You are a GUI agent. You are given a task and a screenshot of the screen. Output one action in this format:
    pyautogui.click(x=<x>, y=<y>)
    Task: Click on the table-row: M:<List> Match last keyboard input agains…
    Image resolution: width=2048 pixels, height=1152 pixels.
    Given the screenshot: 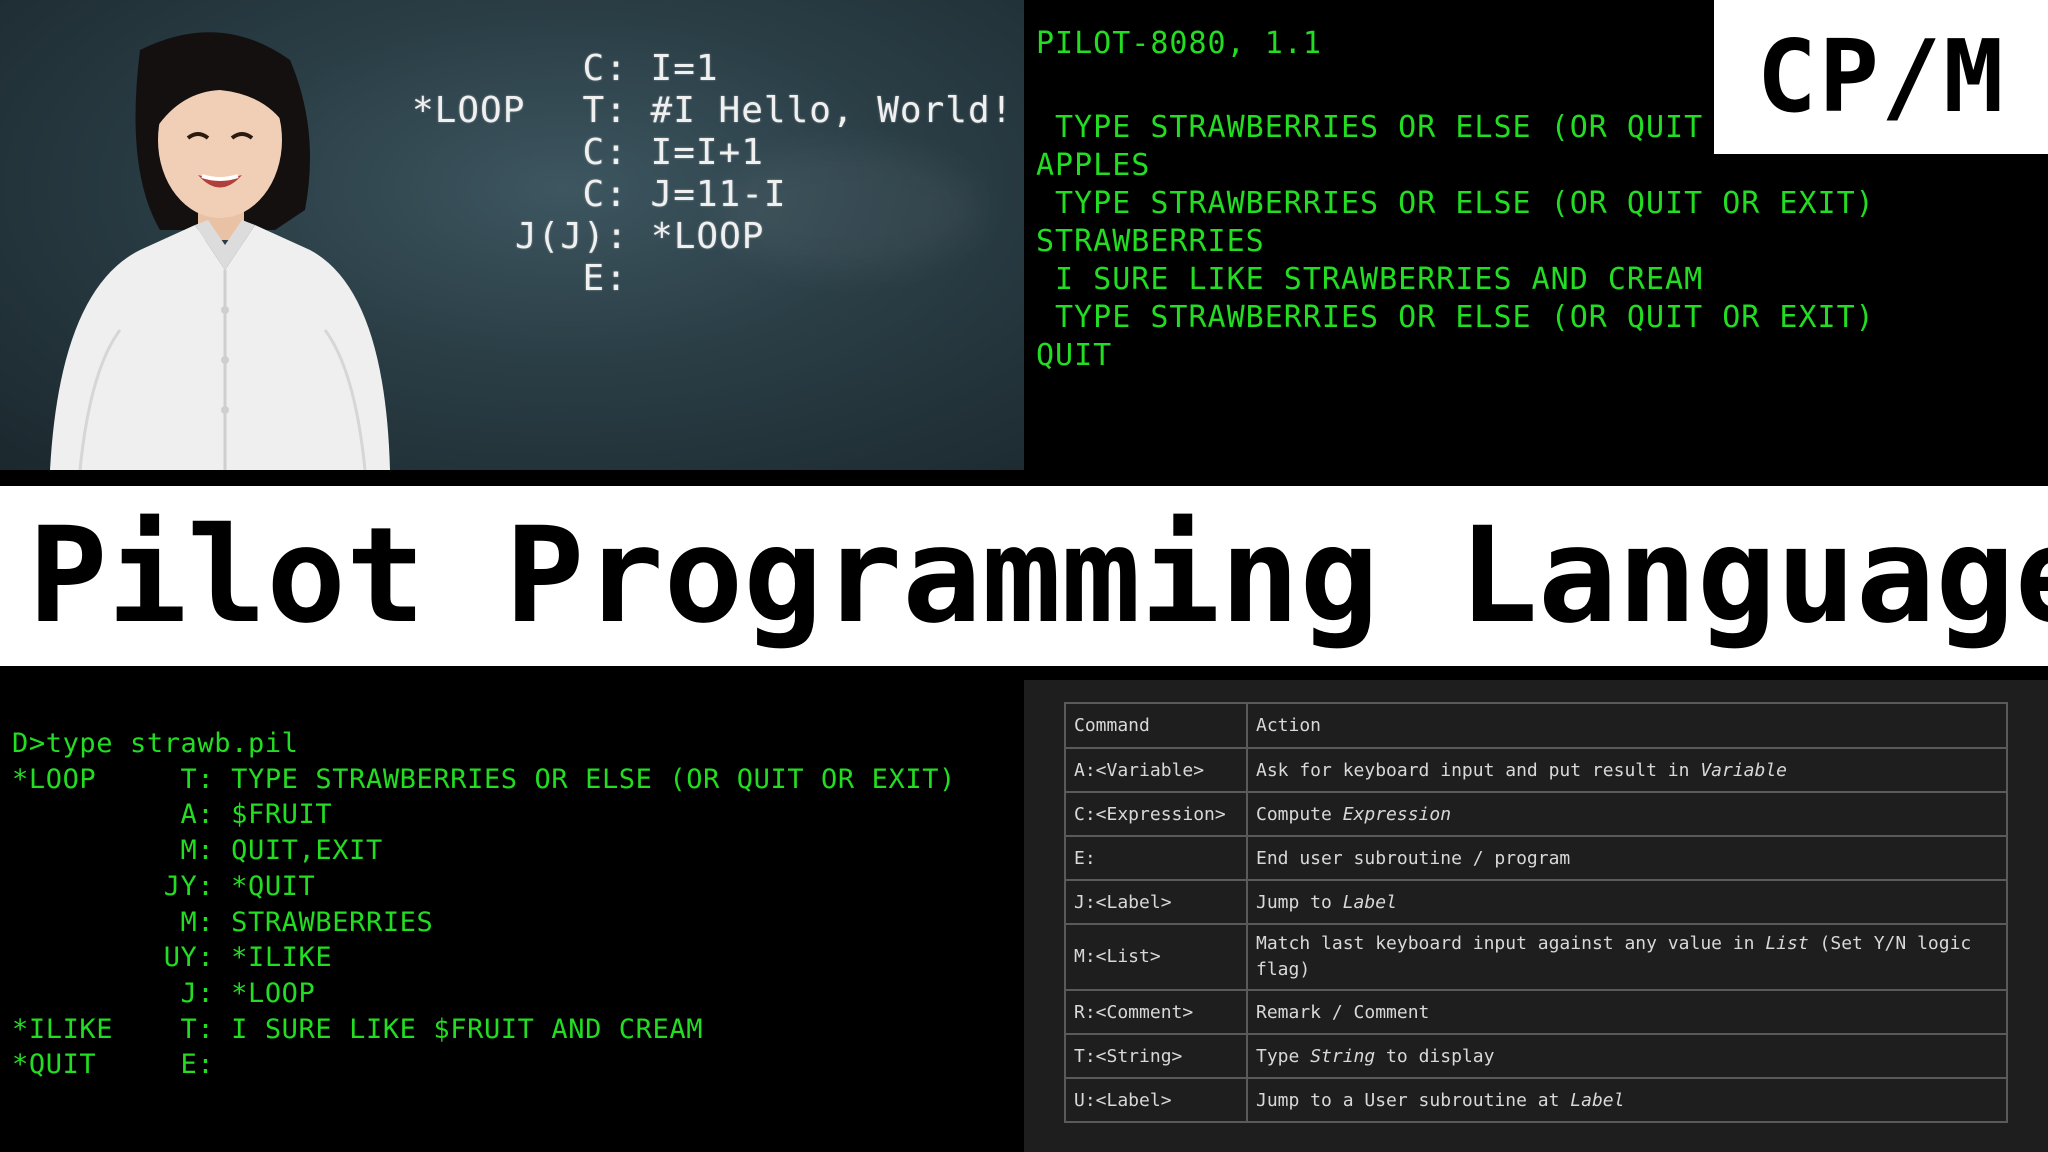 What is the action you would take?
    pyautogui.click(x=1536, y=957)
    